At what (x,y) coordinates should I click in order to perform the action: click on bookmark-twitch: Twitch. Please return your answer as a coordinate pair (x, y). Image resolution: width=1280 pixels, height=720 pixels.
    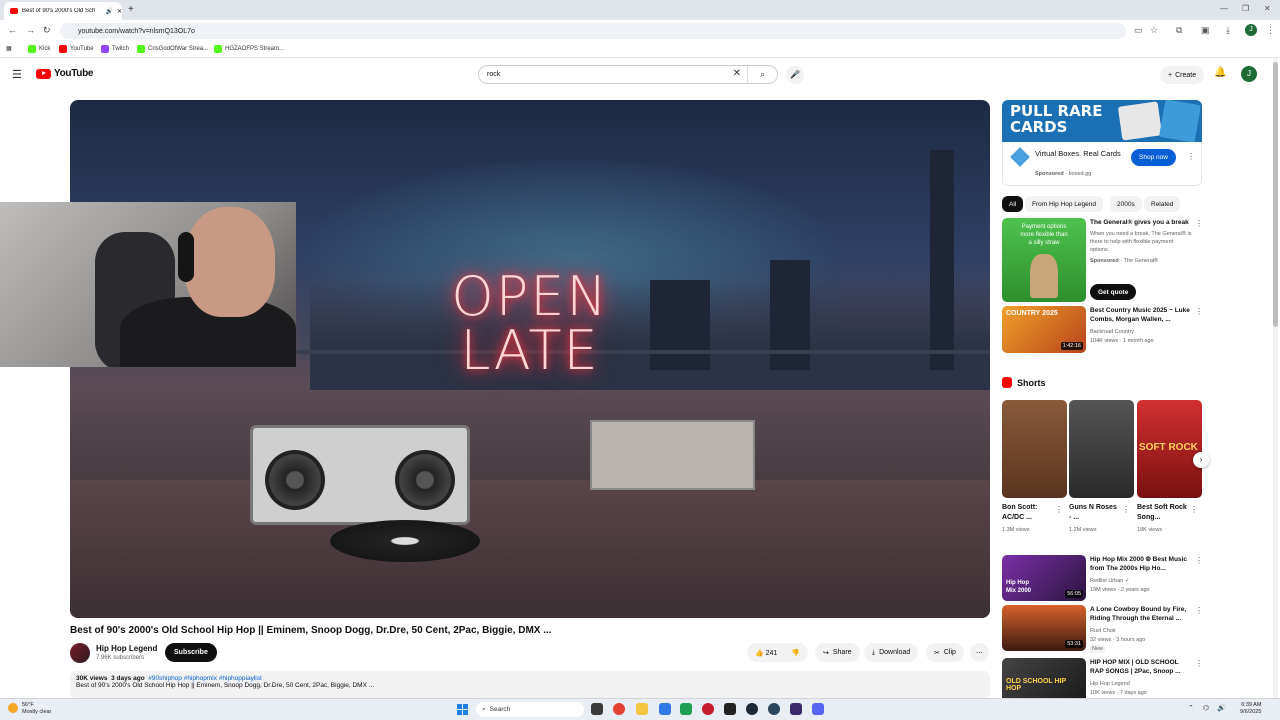
    Looking at the image, I should click on (115, 49).